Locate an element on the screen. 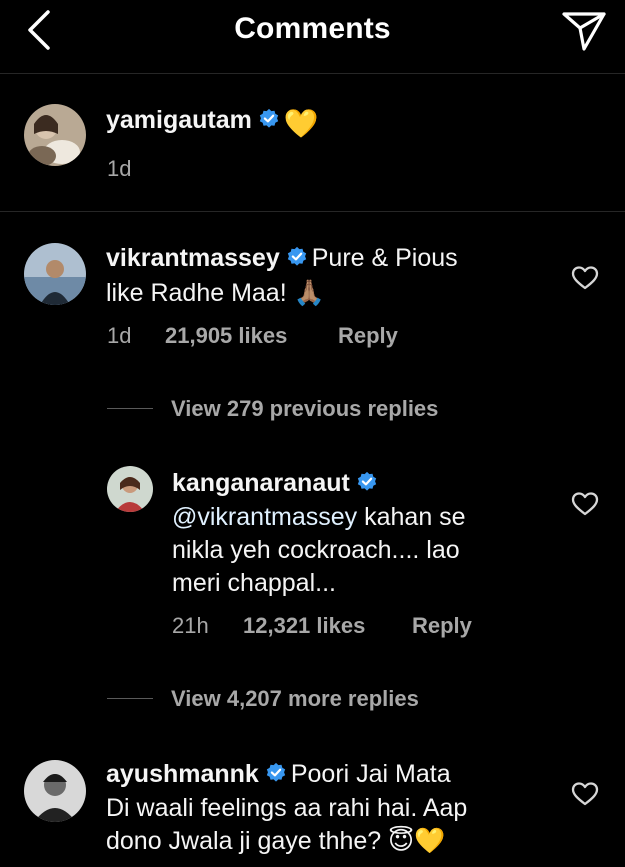 This screenshot has width=625, height=867. comment-text: dono Jwala ji gaye thhe? 😇💛 is located at coordinates (276, 841).